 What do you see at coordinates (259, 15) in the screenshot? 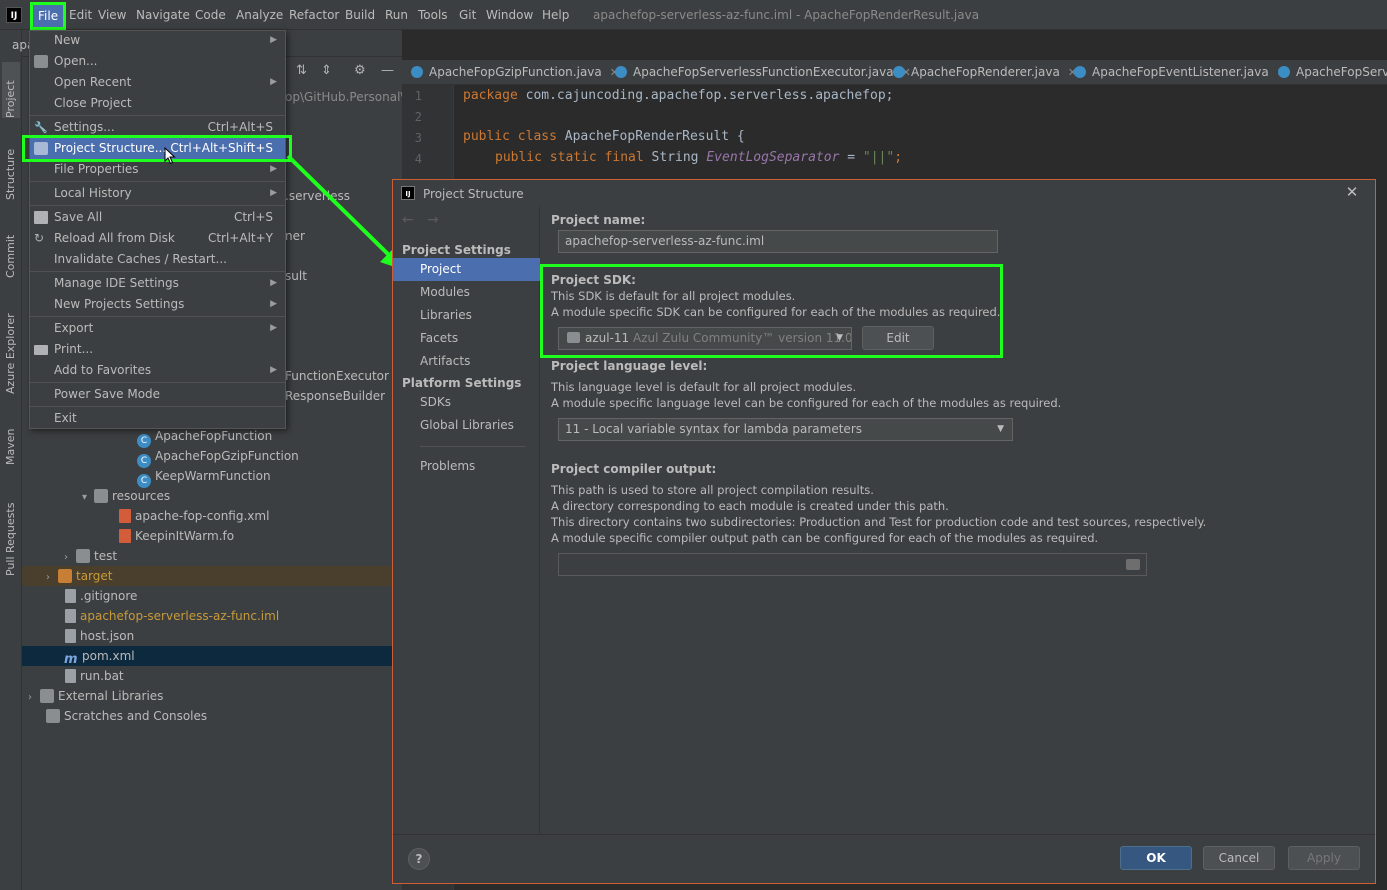
I see `menu-analyze: Analyze` at bounding box center [259, 15].